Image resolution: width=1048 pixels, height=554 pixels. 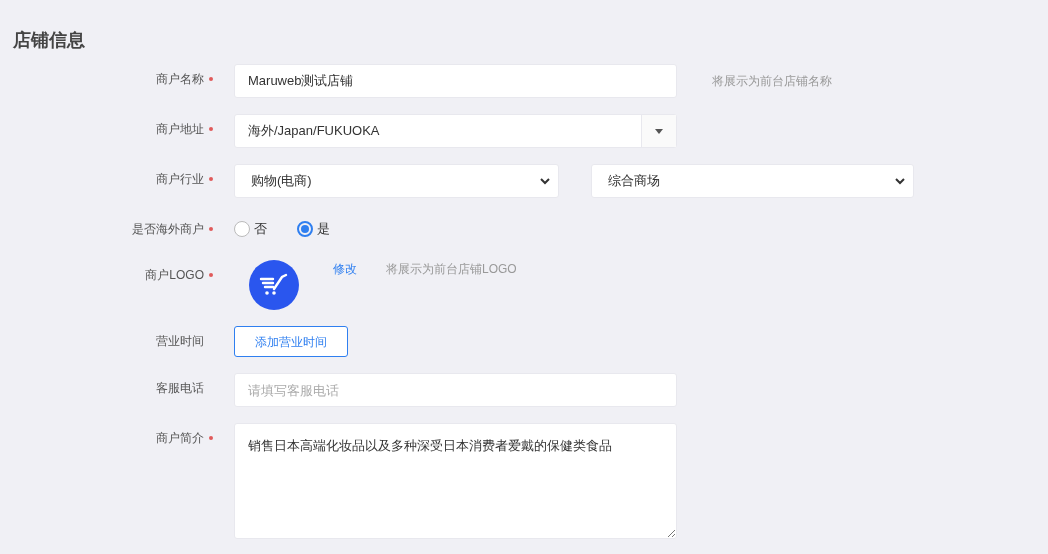 What do you see at coordinates (180, 388) in the screenshot?
I see `field-label: 客服电话` at bounding box center [180, 388].